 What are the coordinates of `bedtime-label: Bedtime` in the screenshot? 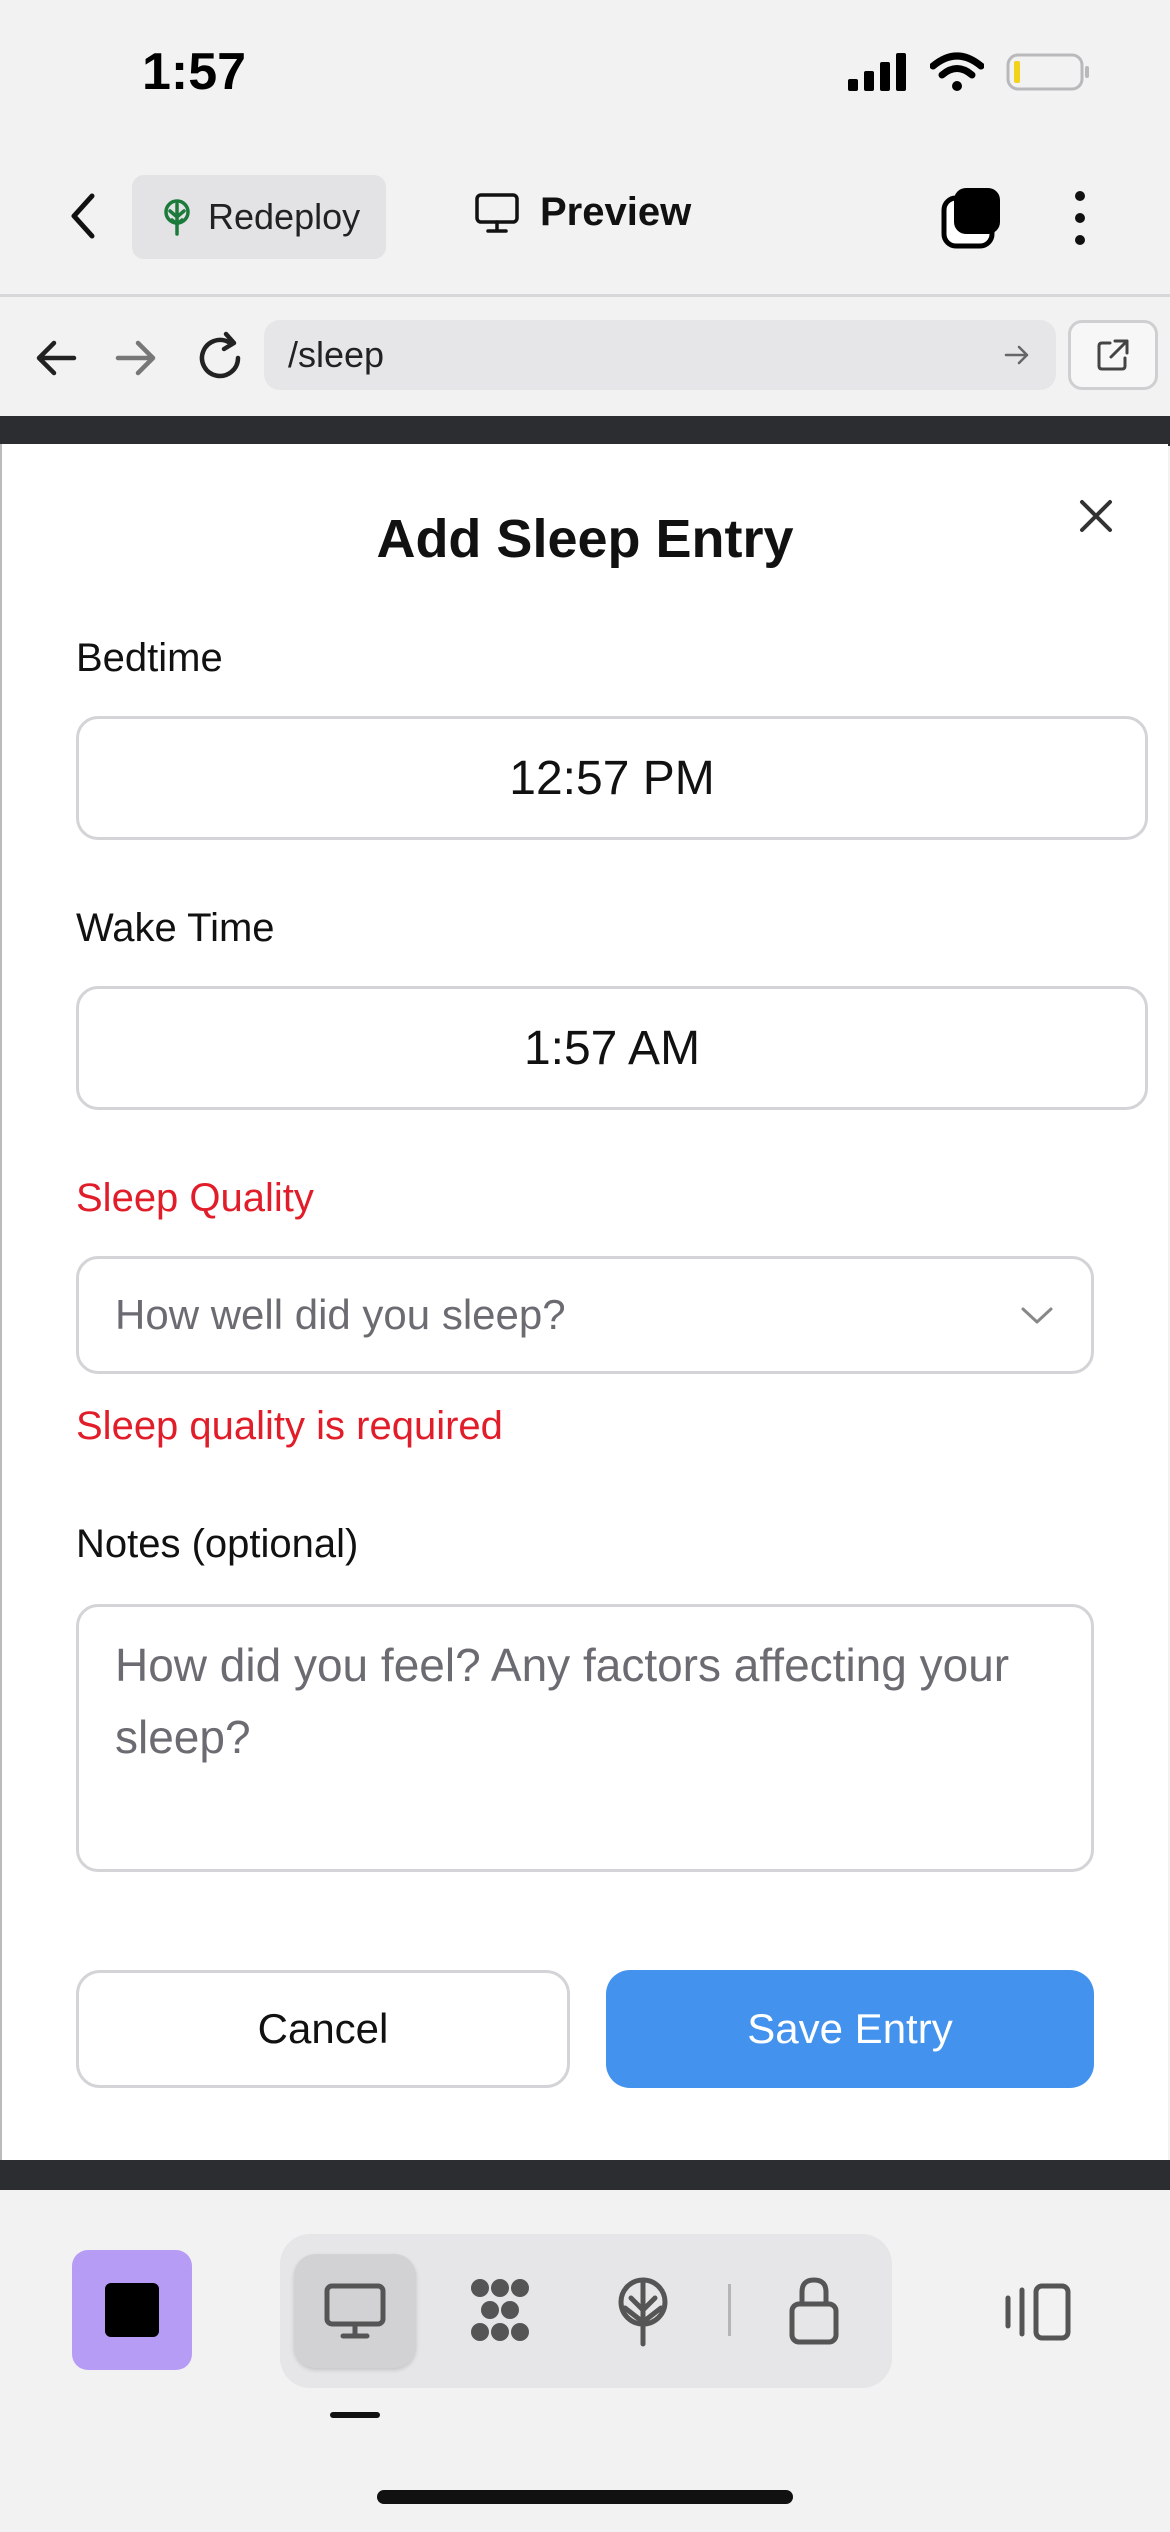 It's located at (149, 658).